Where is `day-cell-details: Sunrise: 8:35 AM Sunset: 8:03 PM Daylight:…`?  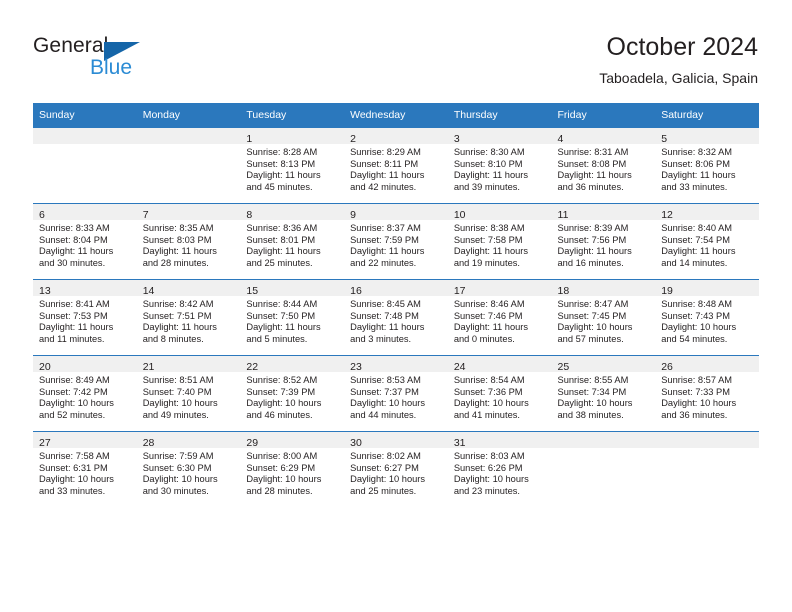
day-cell-details: Sunrise: 8:35 AM Sunset: 8:03 PM Daylight:… is located at coordinates (189, 244).